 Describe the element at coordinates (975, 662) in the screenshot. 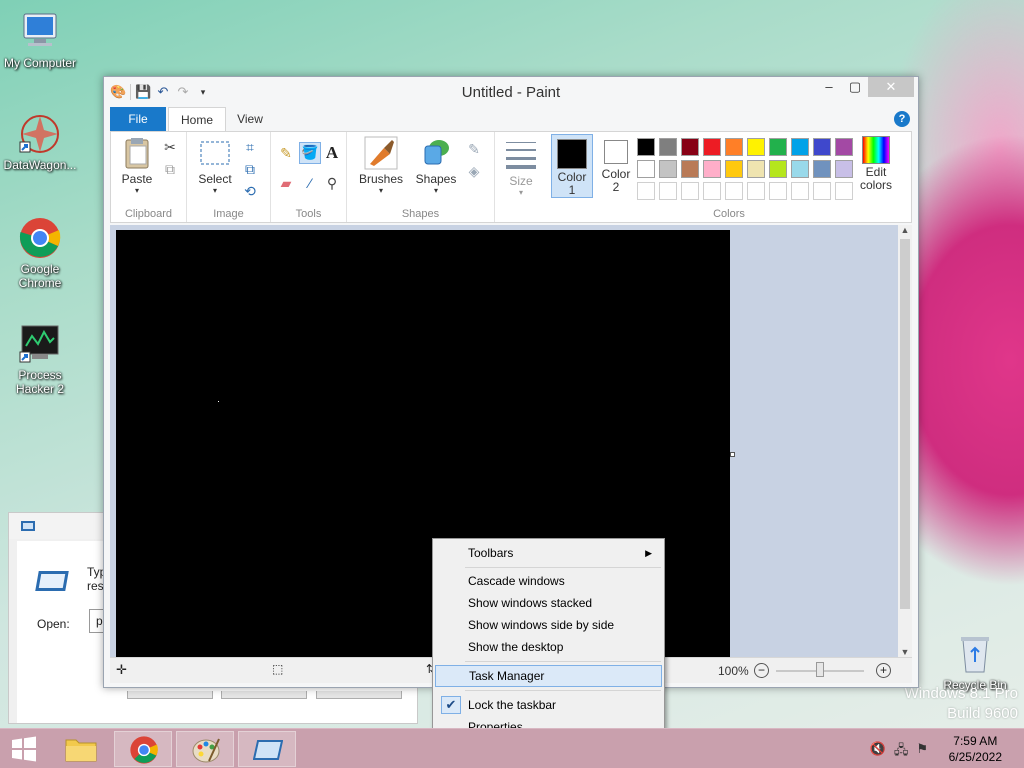

I see `desktop-icon-recycle-bin: Recycle Bin` at that location.